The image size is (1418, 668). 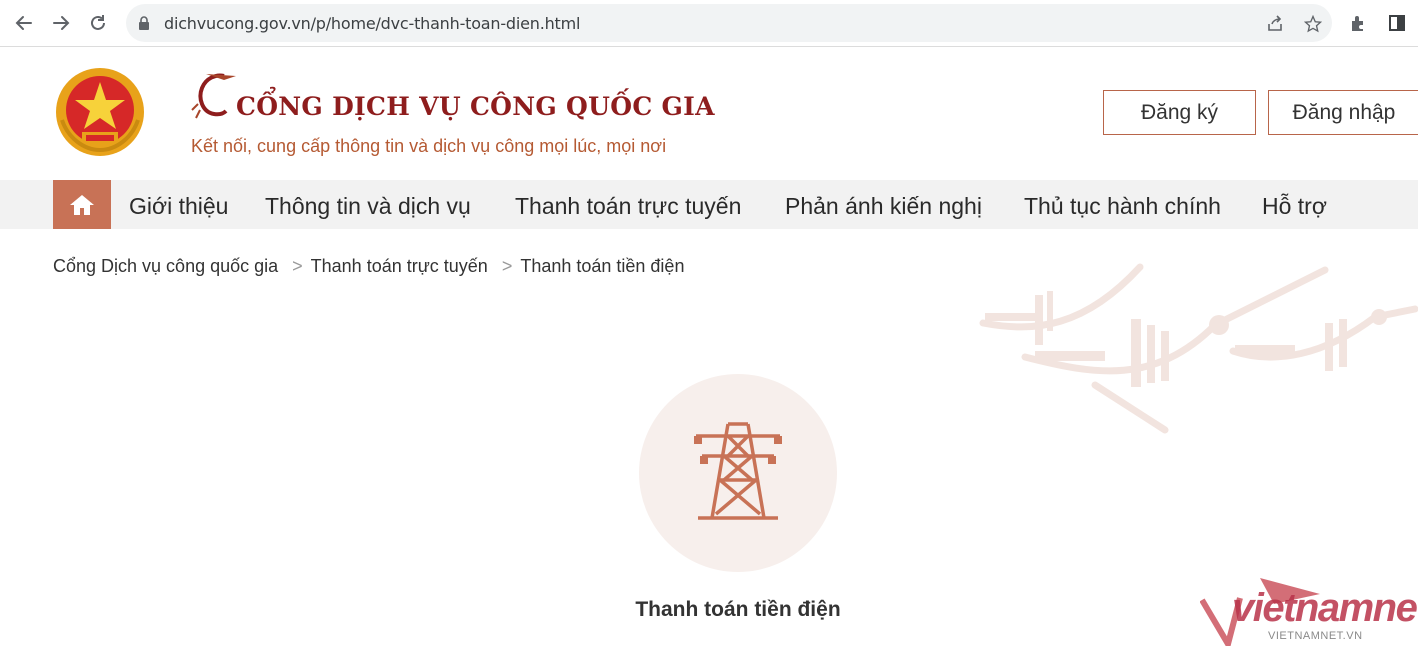 What do you see at coordinates (178, 206) in the screenshot?
I see `nav-item-gioi-thieu: Giới thiệu` at bounding box center [178, 206].